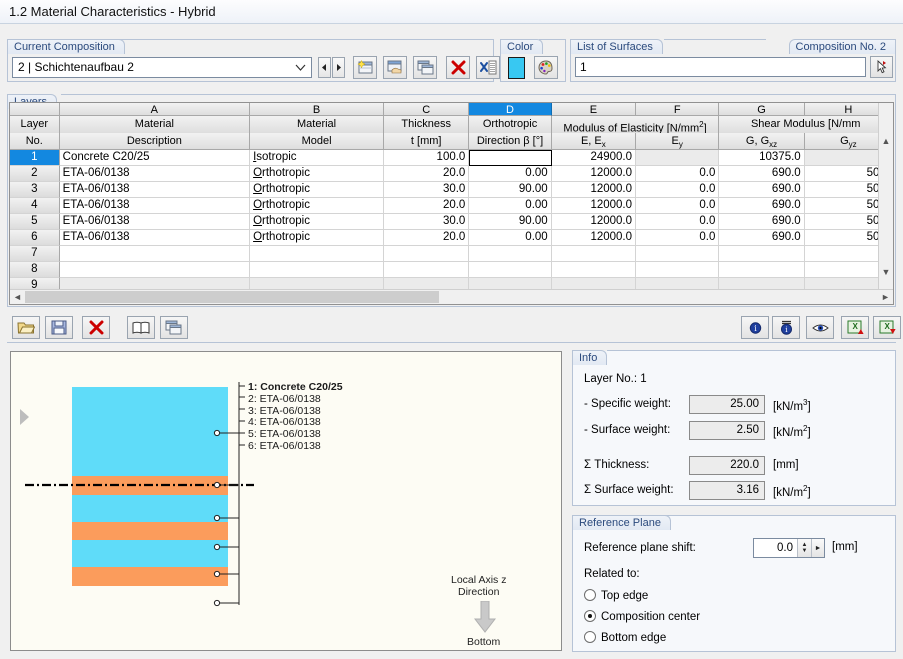  What do you see at coordinates (885, 197) in the screenshot?
I see `table-vertical-scrollbar: ▲ ▼` at bounding box center [885, 197].